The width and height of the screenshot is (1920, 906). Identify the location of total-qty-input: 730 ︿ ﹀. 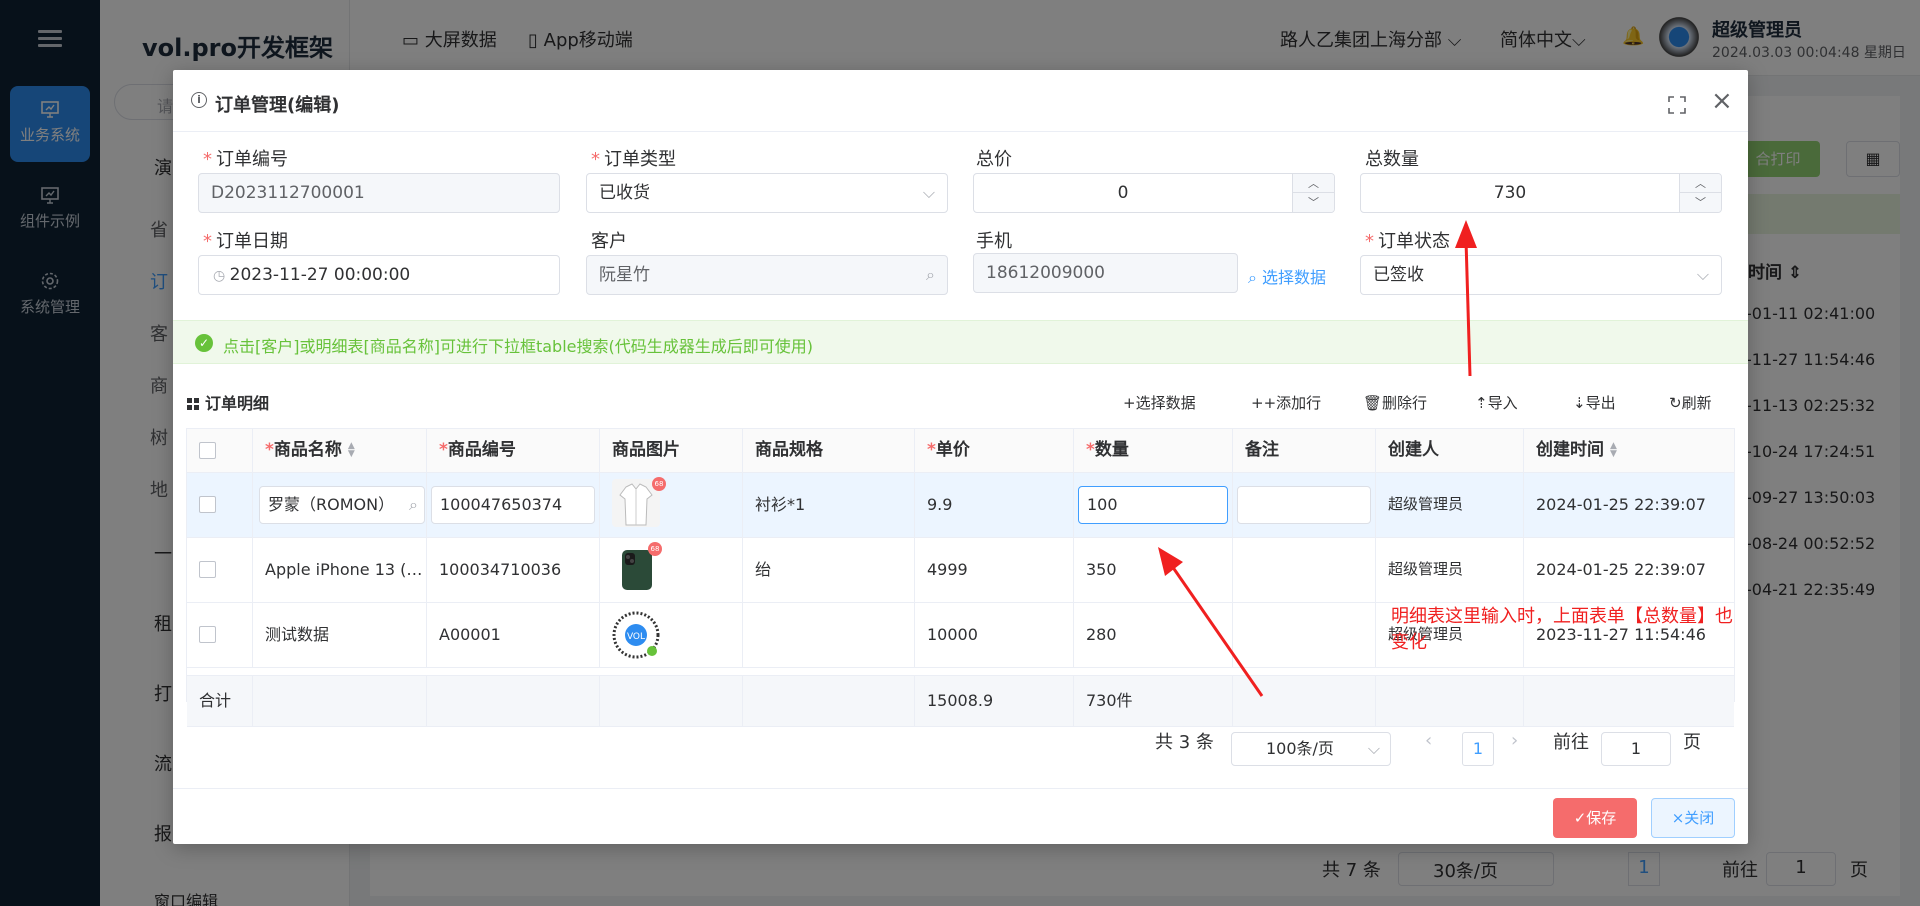
(1541, 193).